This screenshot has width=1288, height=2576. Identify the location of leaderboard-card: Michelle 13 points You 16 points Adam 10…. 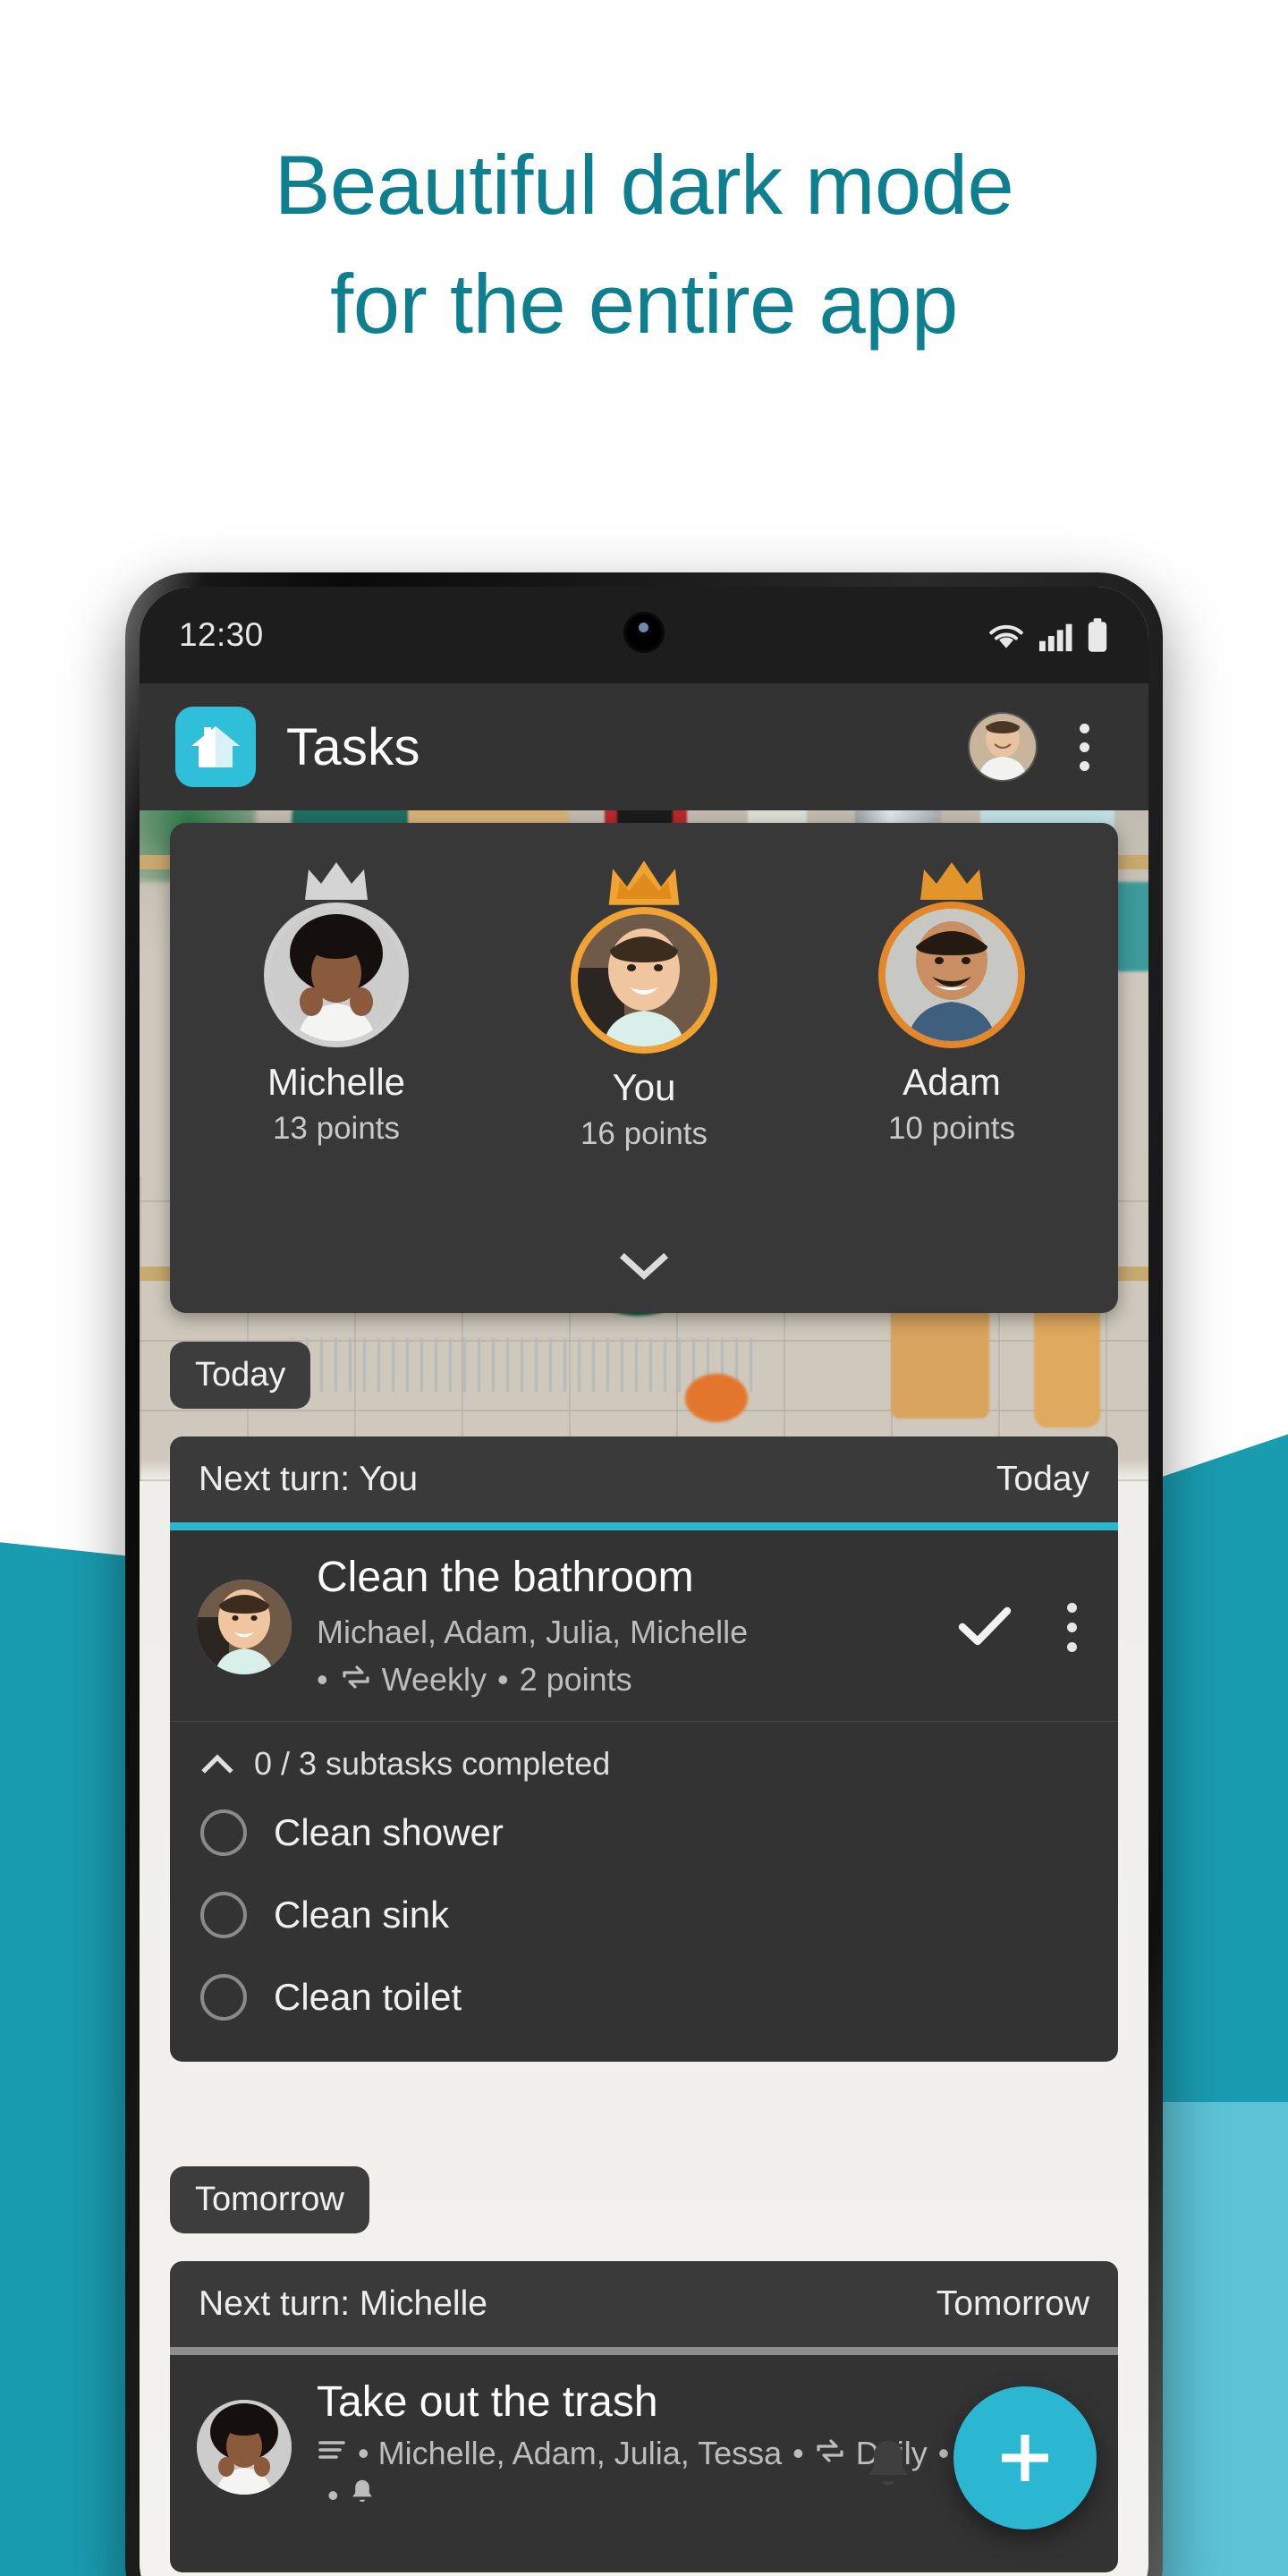
(644, 1068).